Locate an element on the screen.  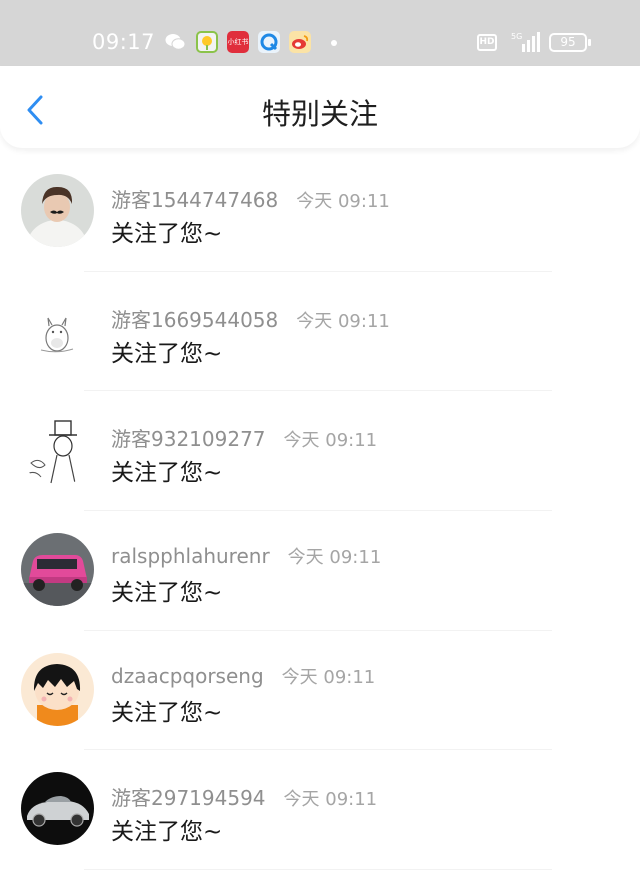
user-name: ralspphlahurenr 今天 09:11 is located at coordinates (246, 556).